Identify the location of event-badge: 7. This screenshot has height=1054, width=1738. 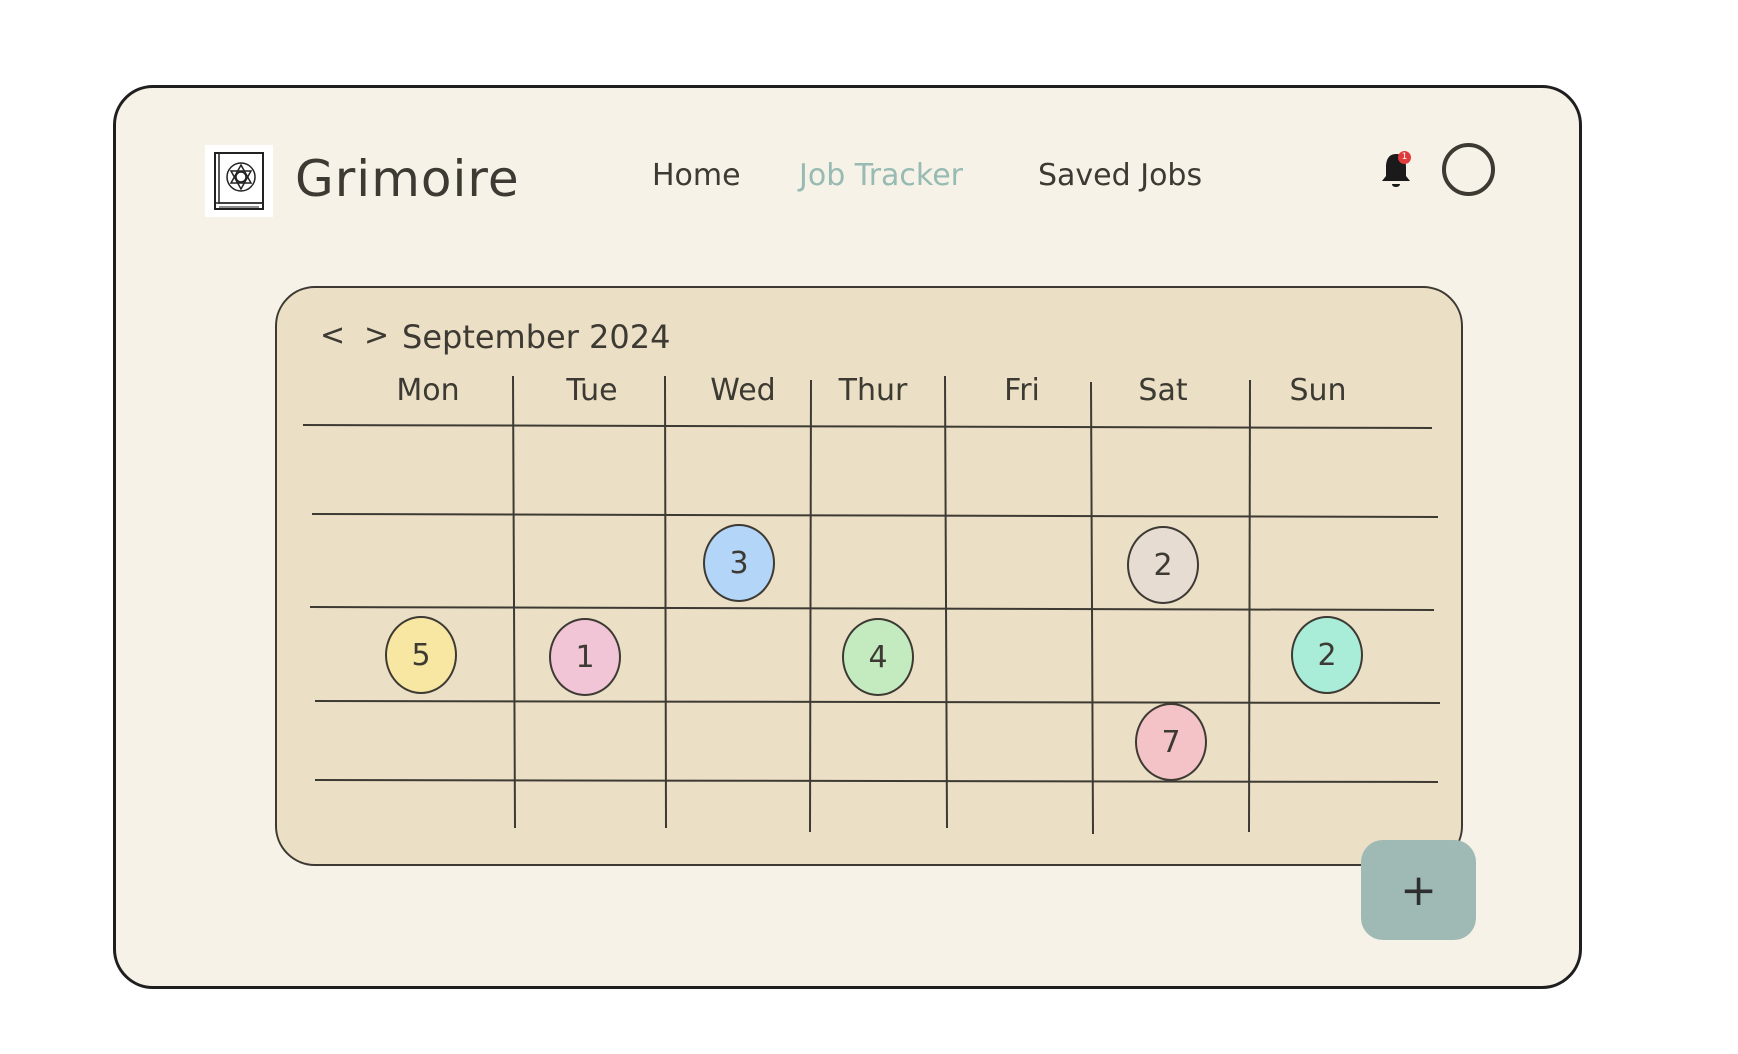
(1171, 742).